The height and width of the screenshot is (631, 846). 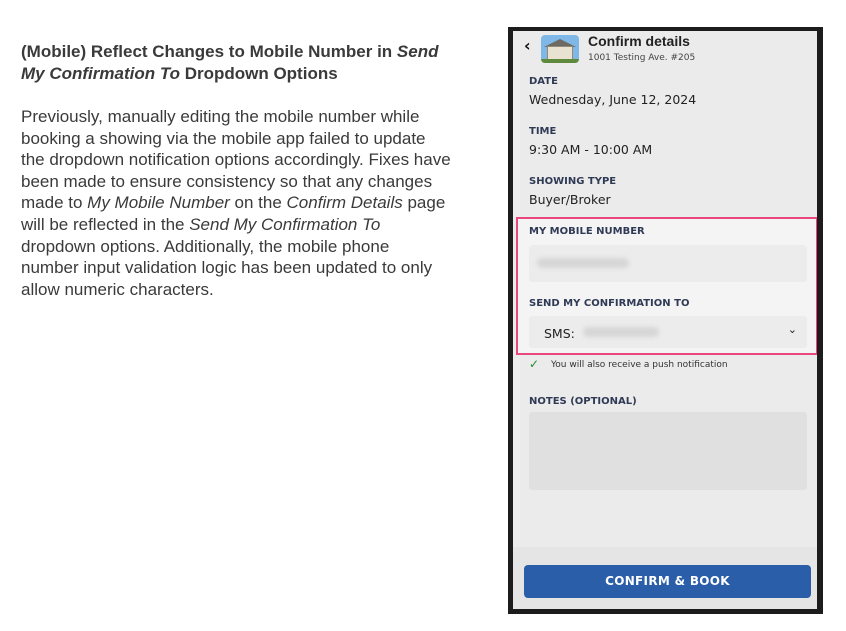 I want to click on body-part-italic: My Mobile Number, so click(x=158, y=203).